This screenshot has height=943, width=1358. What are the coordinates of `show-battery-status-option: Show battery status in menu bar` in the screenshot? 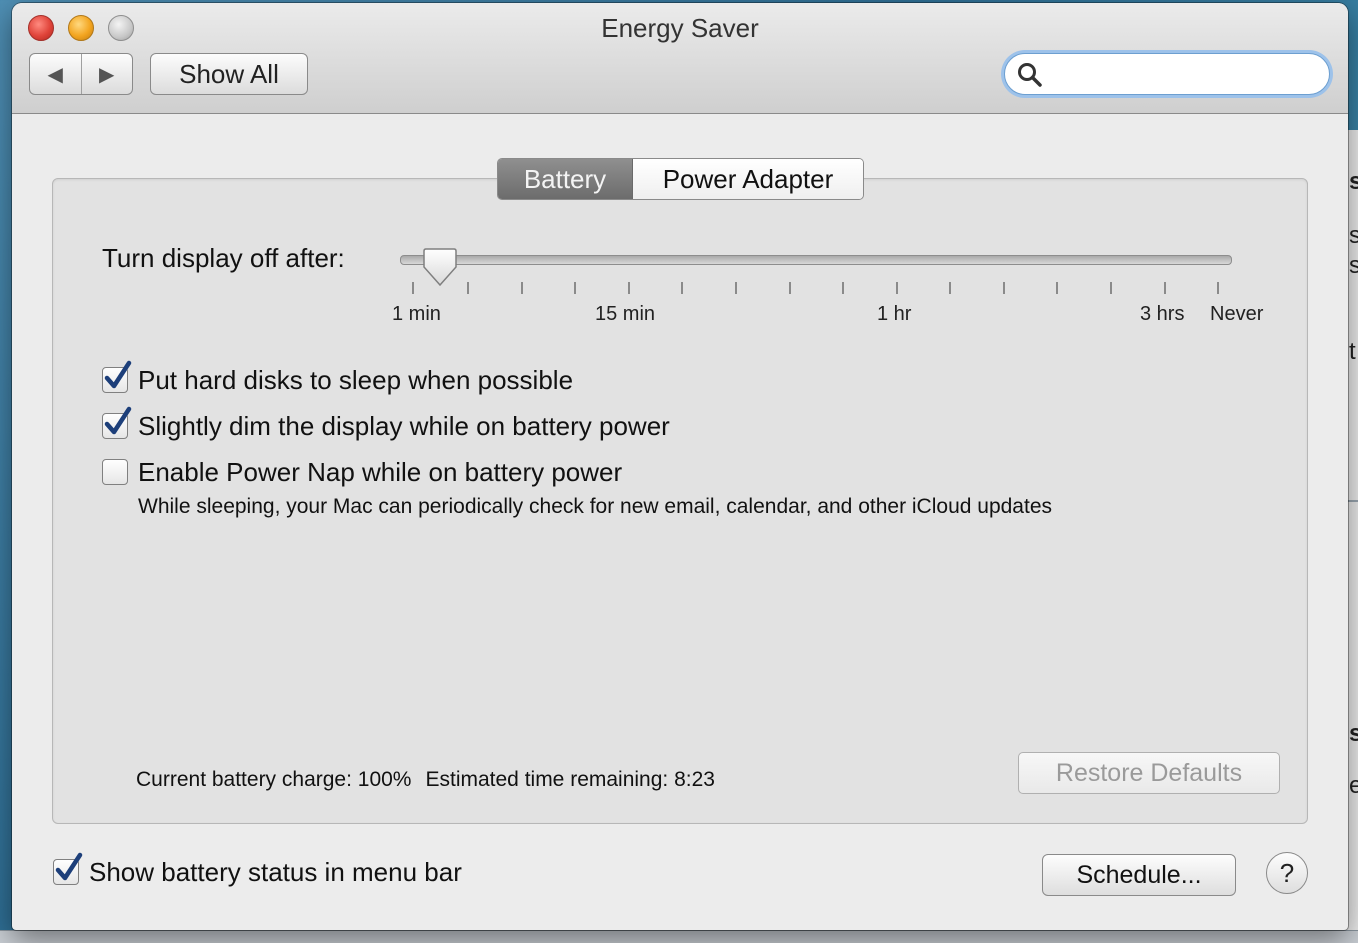 It's located at (257, 869).